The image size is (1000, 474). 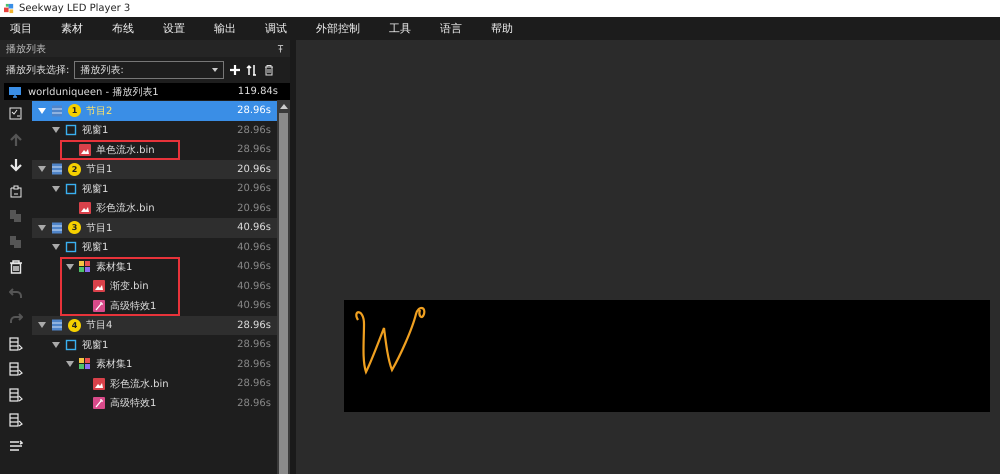 What do you see at coordinates (400, 28) in the screenshot?
I see `menu-item: 工具` at bounding box center [400, 28].